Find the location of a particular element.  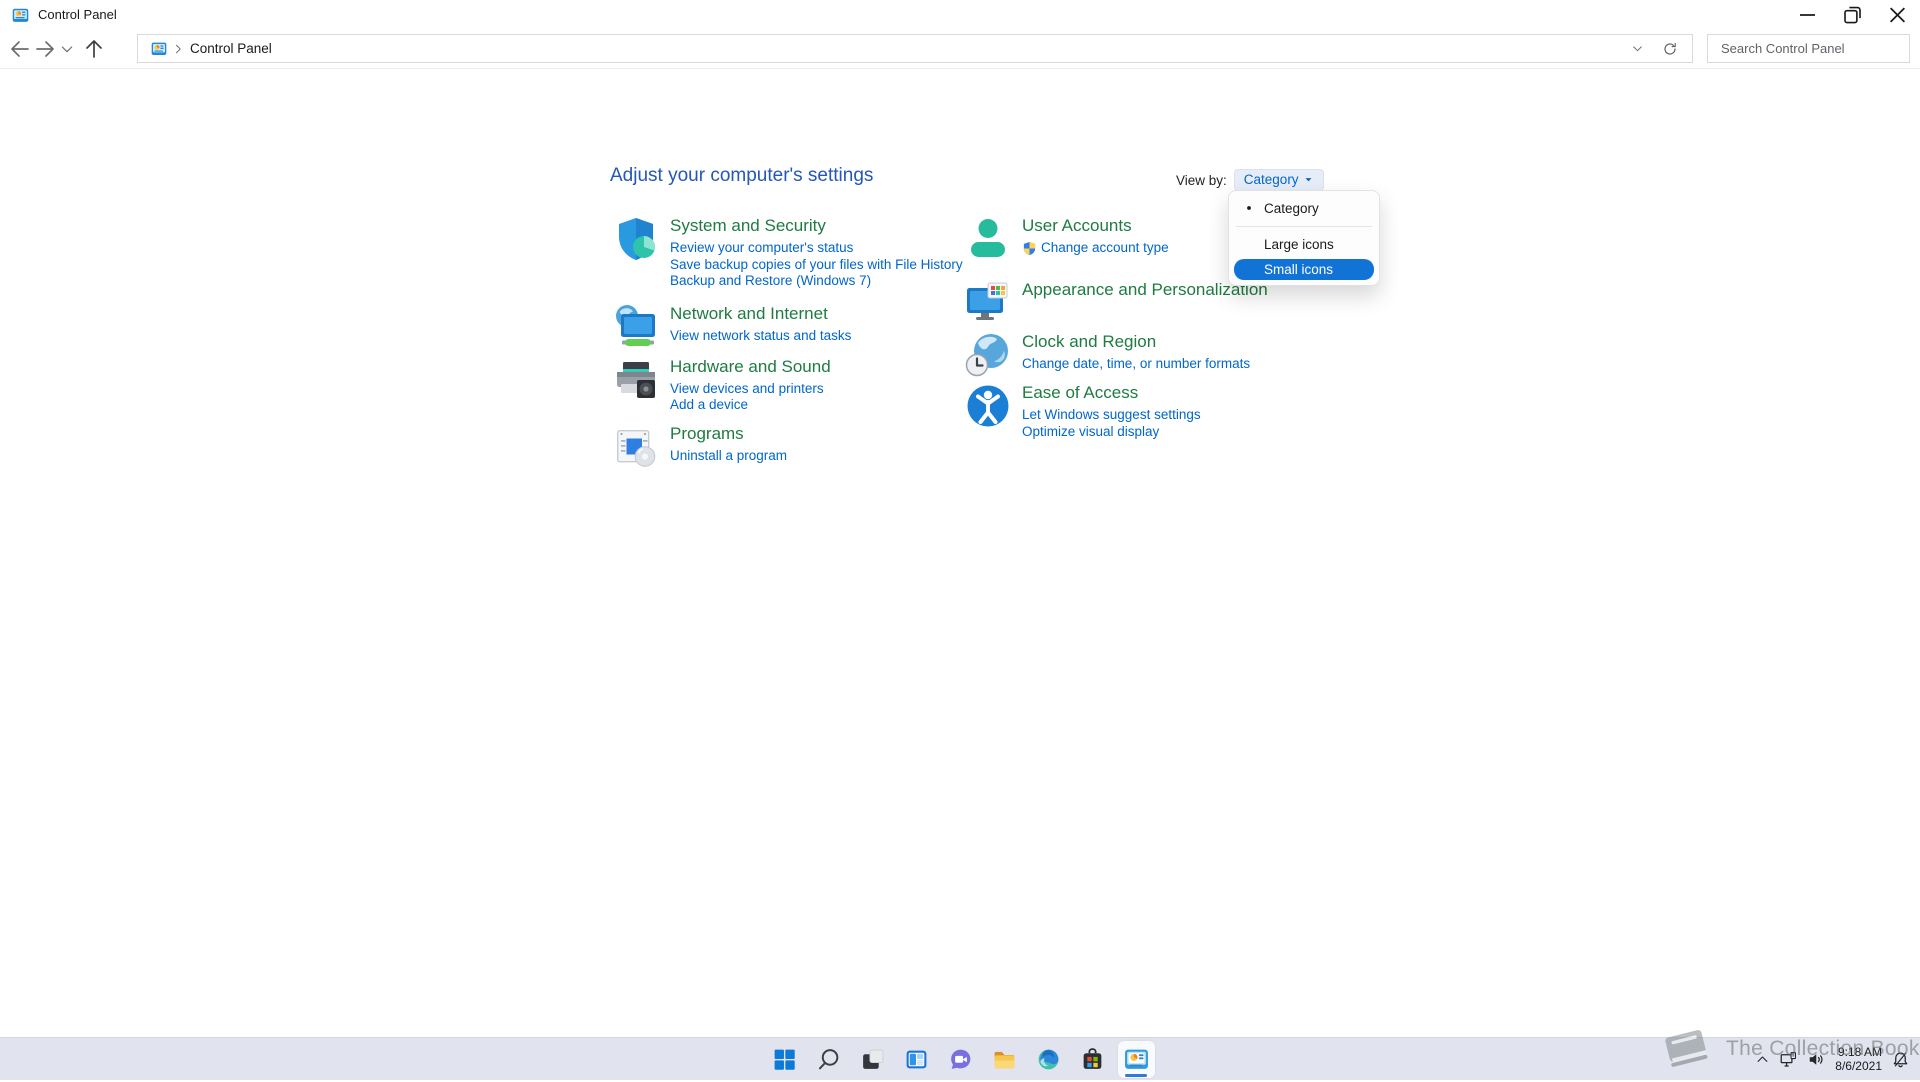

volume-icon is located at coordinates (1816, 1059).